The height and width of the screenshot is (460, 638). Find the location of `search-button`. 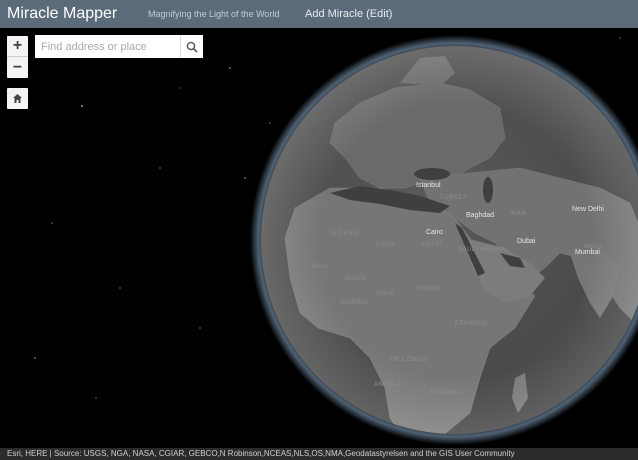

search-button is located at coordinates (191, 46).